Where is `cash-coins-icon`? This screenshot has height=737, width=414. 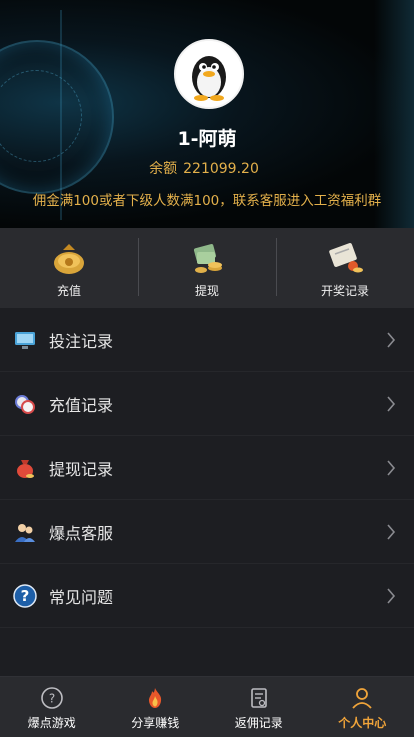
cash-coins-icon is located at coordinates (207, 258).